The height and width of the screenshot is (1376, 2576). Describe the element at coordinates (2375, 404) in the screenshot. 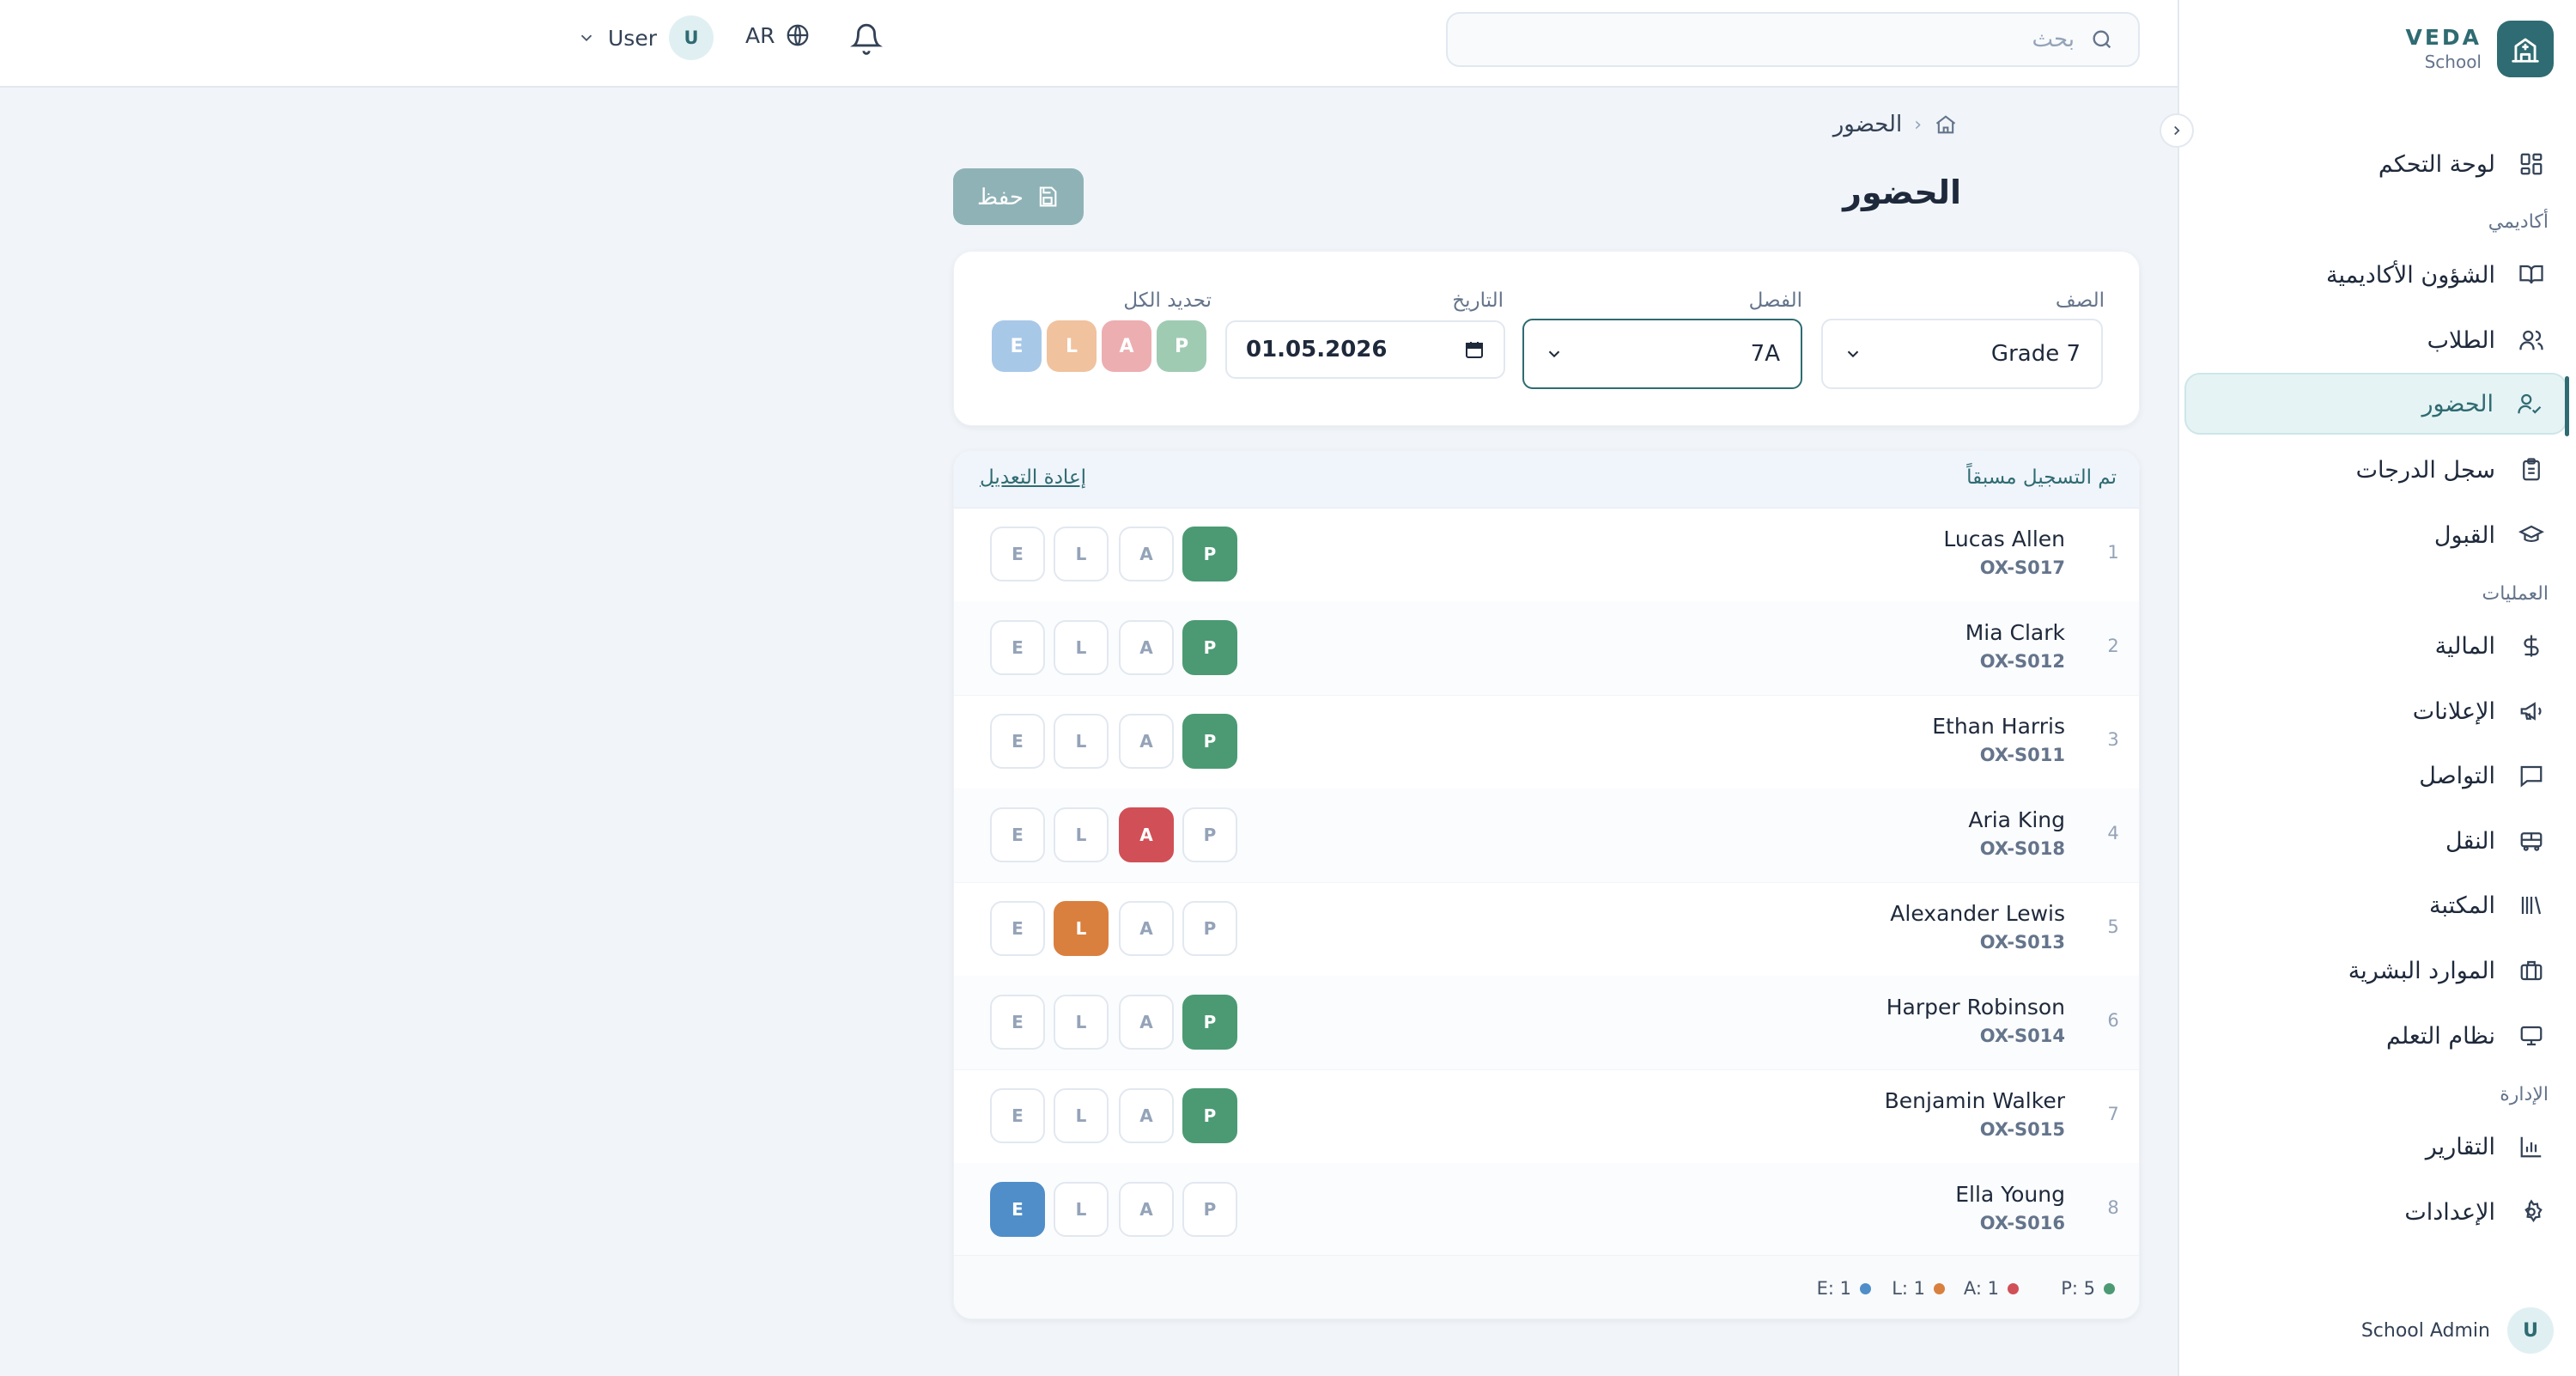

I see `sidebar-item-attendance: الحضور` at that location.